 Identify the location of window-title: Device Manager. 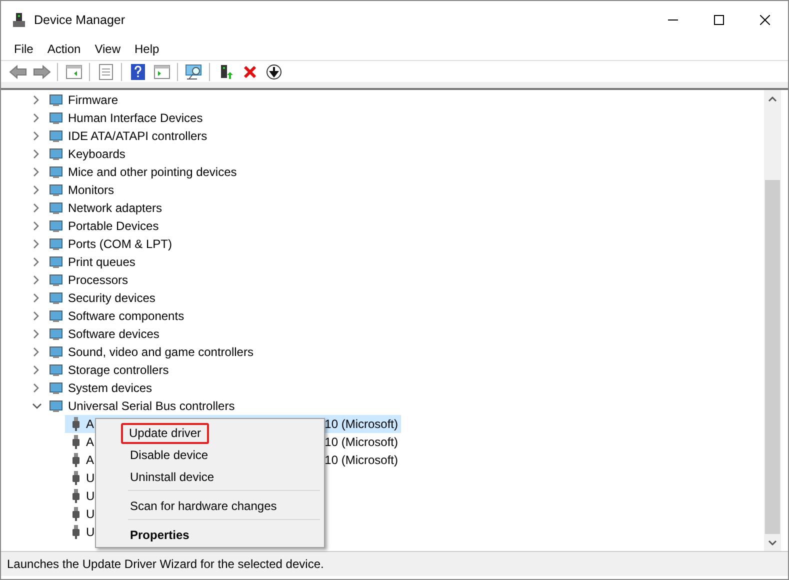
(80, 19).